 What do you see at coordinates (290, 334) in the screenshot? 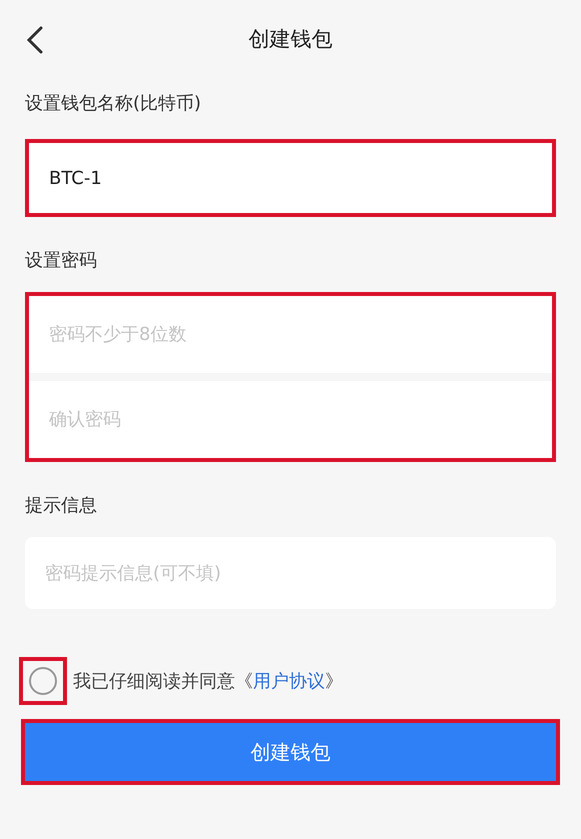
I see `input-field: 密码不少于8位数` at bounding box center [290, 334].